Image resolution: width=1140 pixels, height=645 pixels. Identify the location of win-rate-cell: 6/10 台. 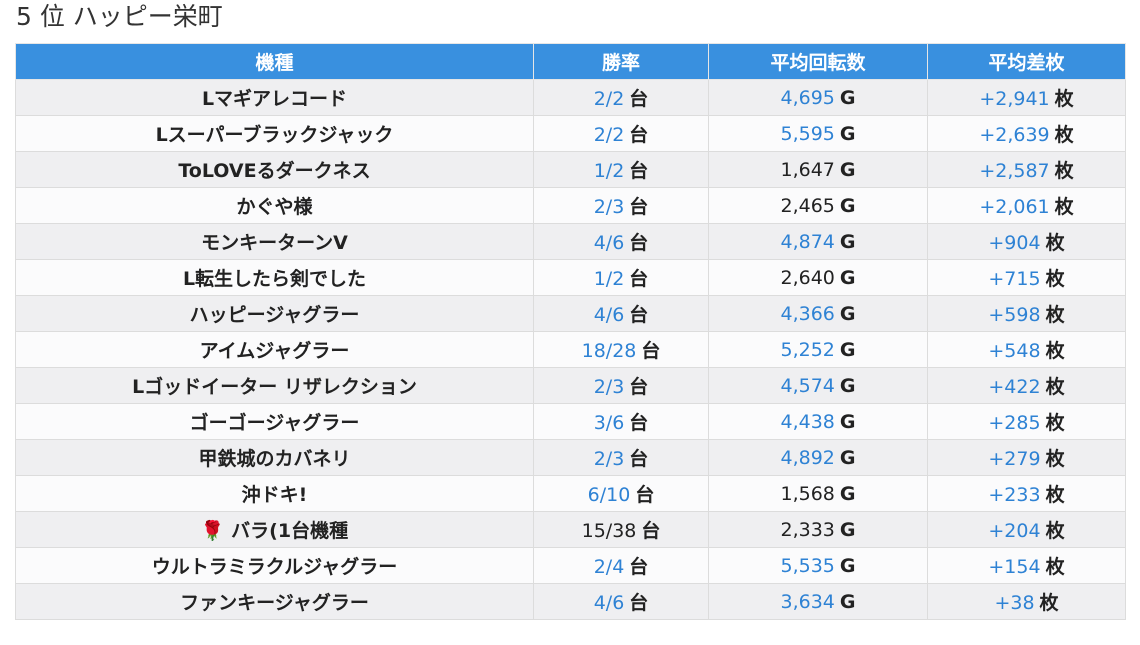
(621, 493).